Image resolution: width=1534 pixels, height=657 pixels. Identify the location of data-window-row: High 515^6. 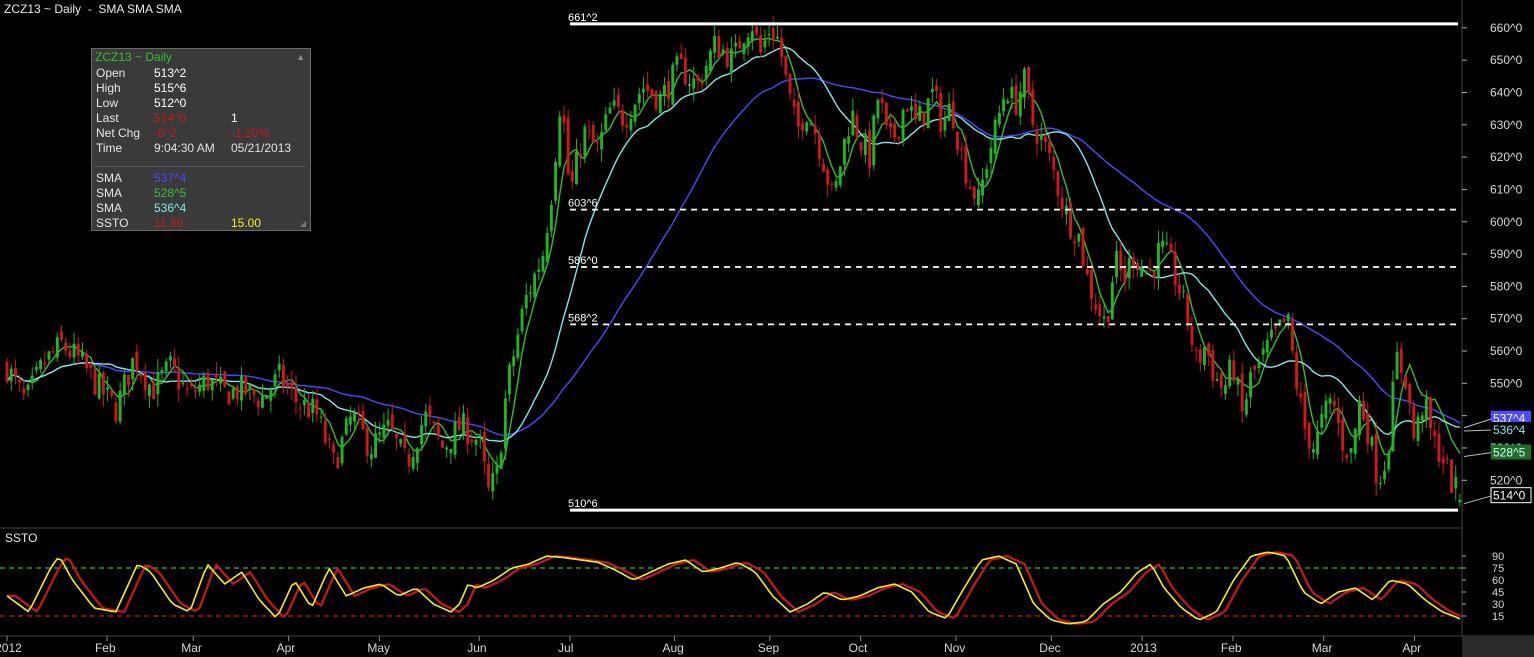
(201, 88).